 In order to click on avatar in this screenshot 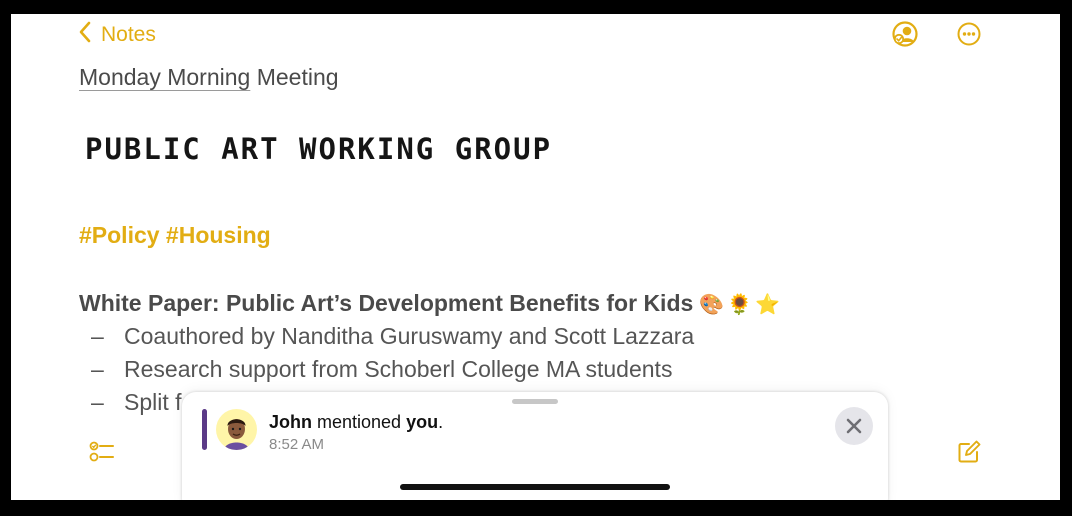, I will do `click(236, 429)`.